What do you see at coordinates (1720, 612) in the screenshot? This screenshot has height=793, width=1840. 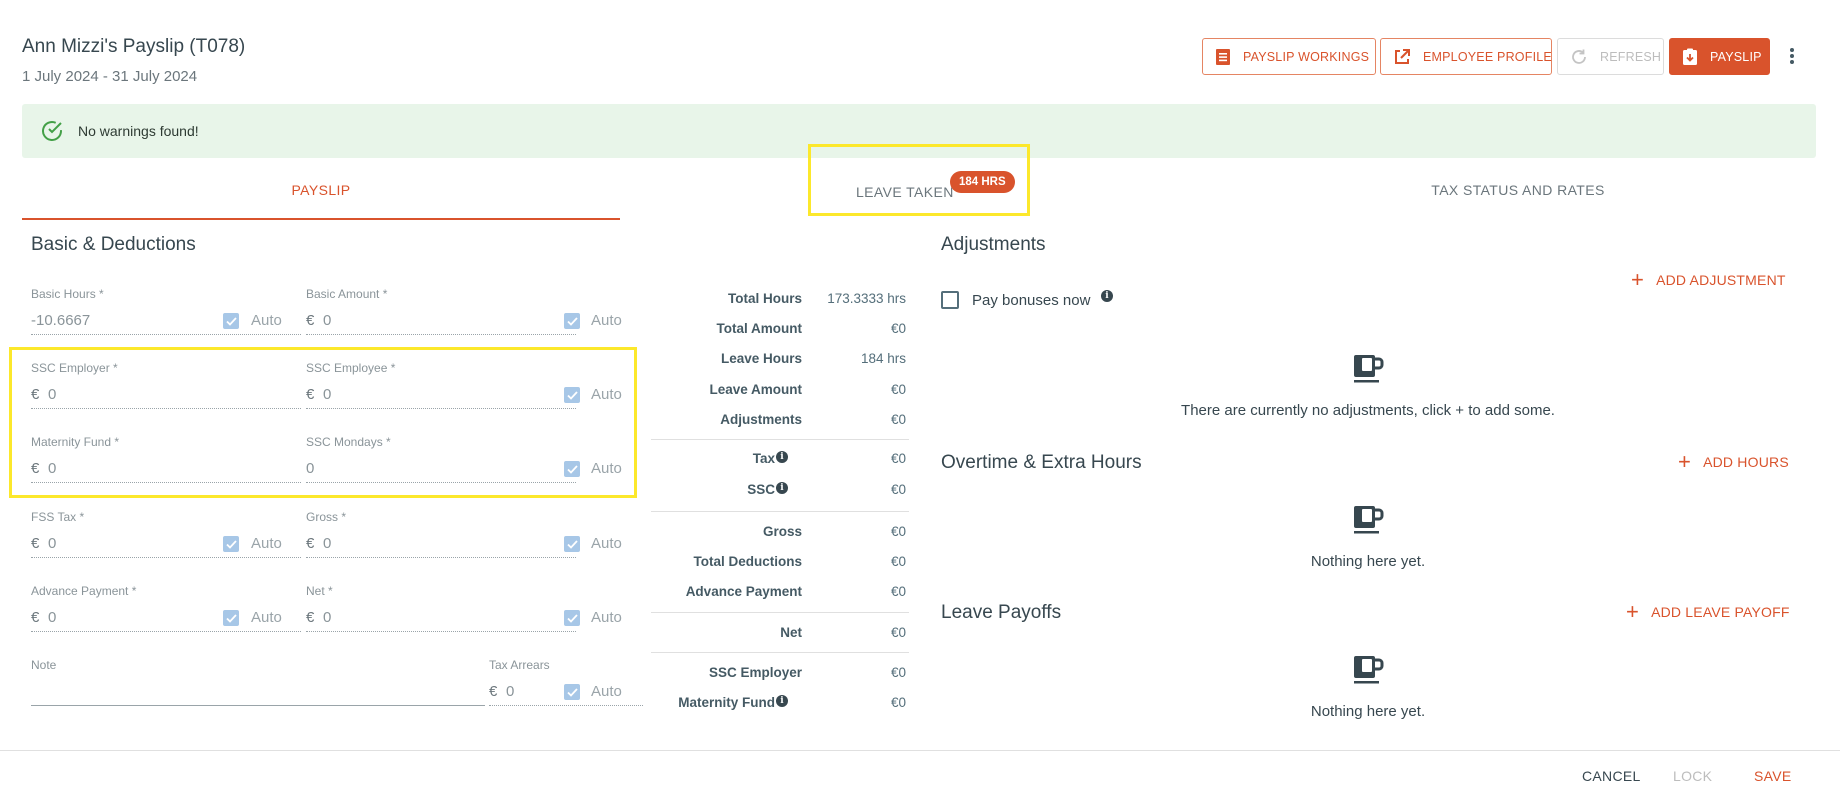 I see `add-leave-payoff-label: ADD LEAVE PAYOFF` at bounding box center [1720, 612].